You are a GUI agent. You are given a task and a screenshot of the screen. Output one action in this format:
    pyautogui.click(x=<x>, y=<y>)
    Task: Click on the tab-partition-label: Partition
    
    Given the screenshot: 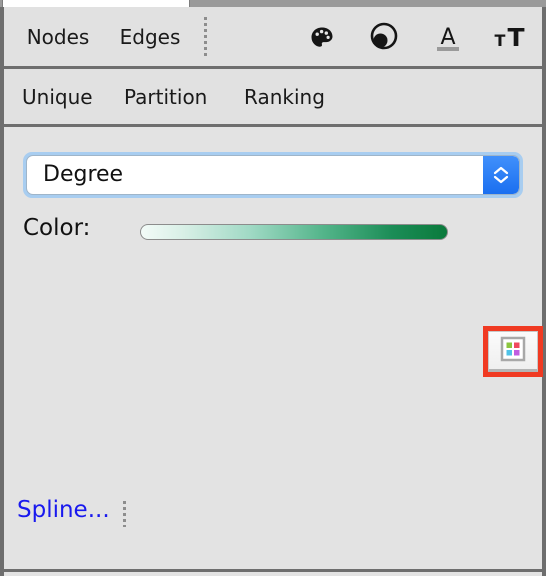 What is the action you would take?
    pyautogui.click(x=166, y=96)
    